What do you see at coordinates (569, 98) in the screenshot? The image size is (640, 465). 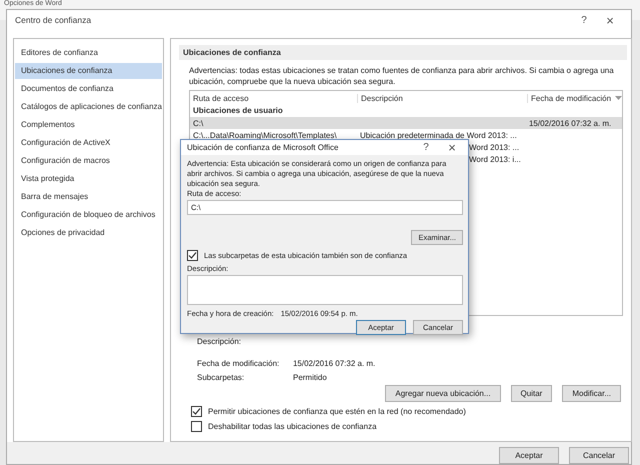 I see `column-header: Fecha de modificación` at bounding box center [569, 98].